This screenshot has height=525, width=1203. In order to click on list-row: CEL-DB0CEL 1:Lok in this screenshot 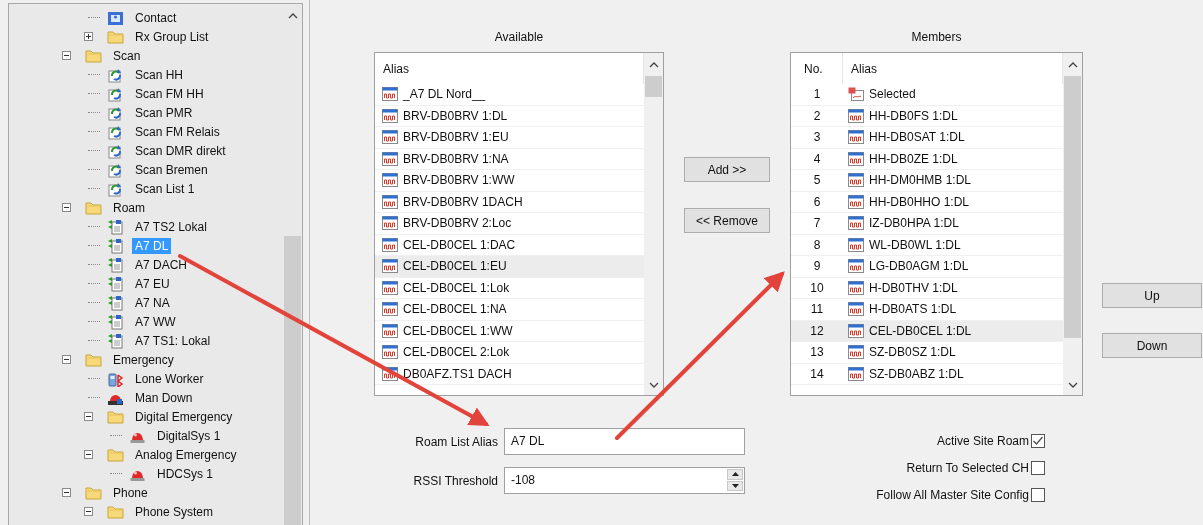, I will do `click(509, 288)`.